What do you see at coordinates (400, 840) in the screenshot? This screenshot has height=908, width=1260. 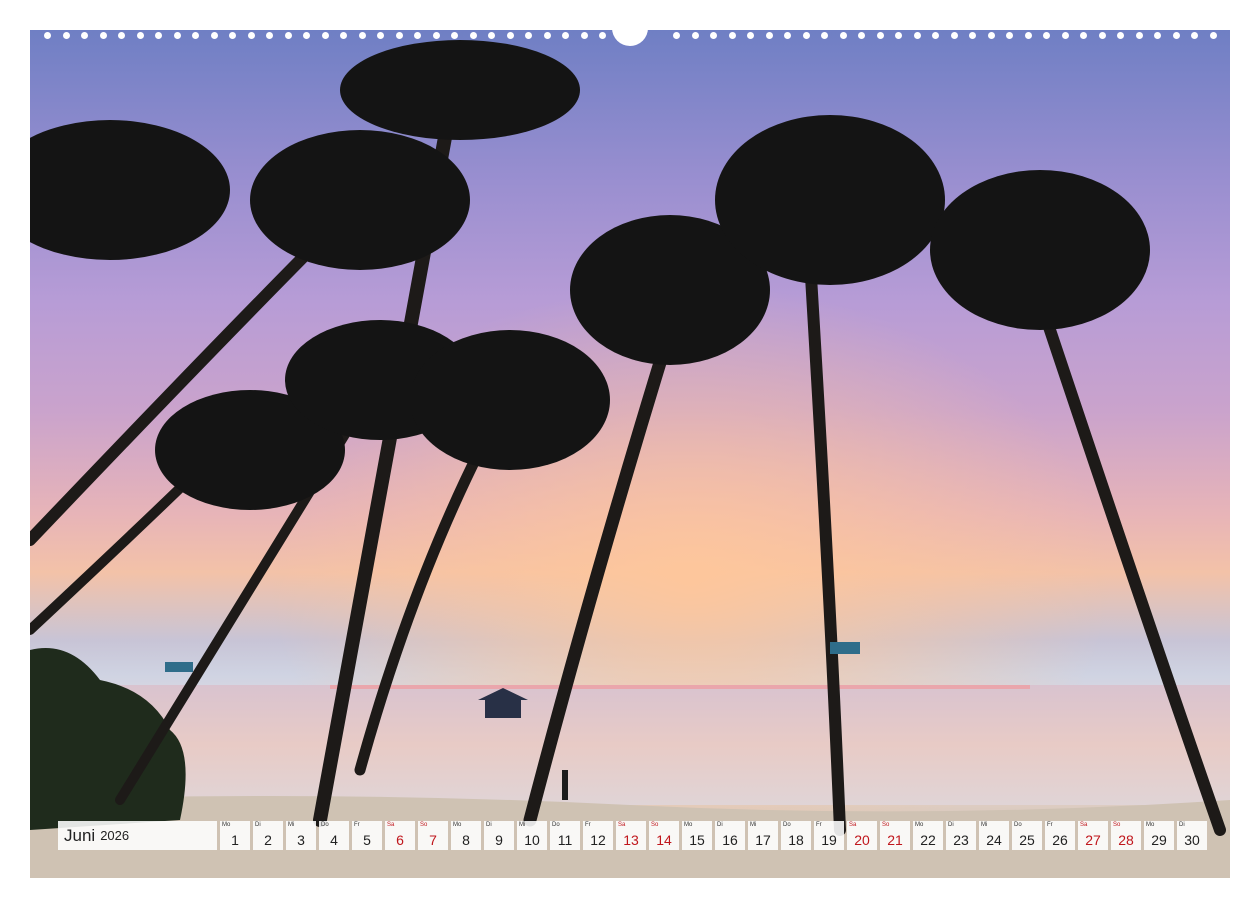 I see `day-number: 6` at bounding box center [400, 840].